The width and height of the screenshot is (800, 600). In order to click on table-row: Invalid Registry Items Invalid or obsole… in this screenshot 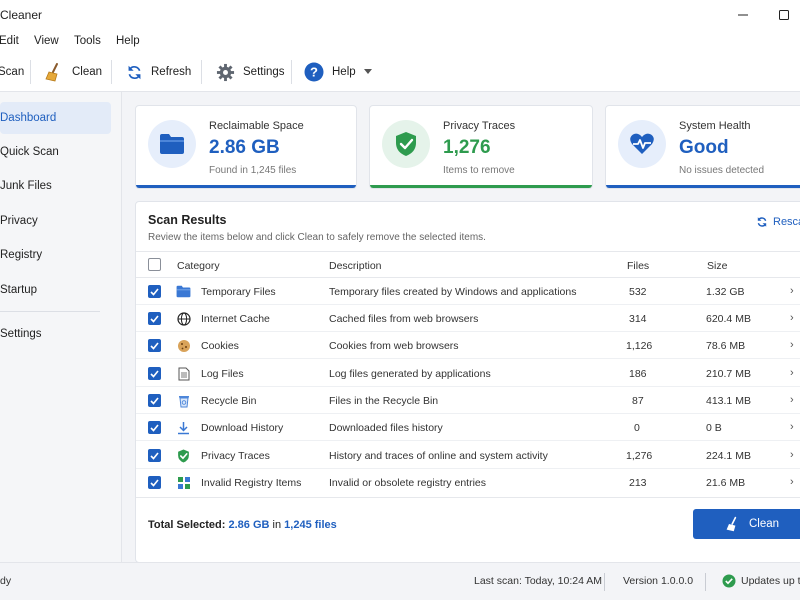, I will do `click(468, 482)`.